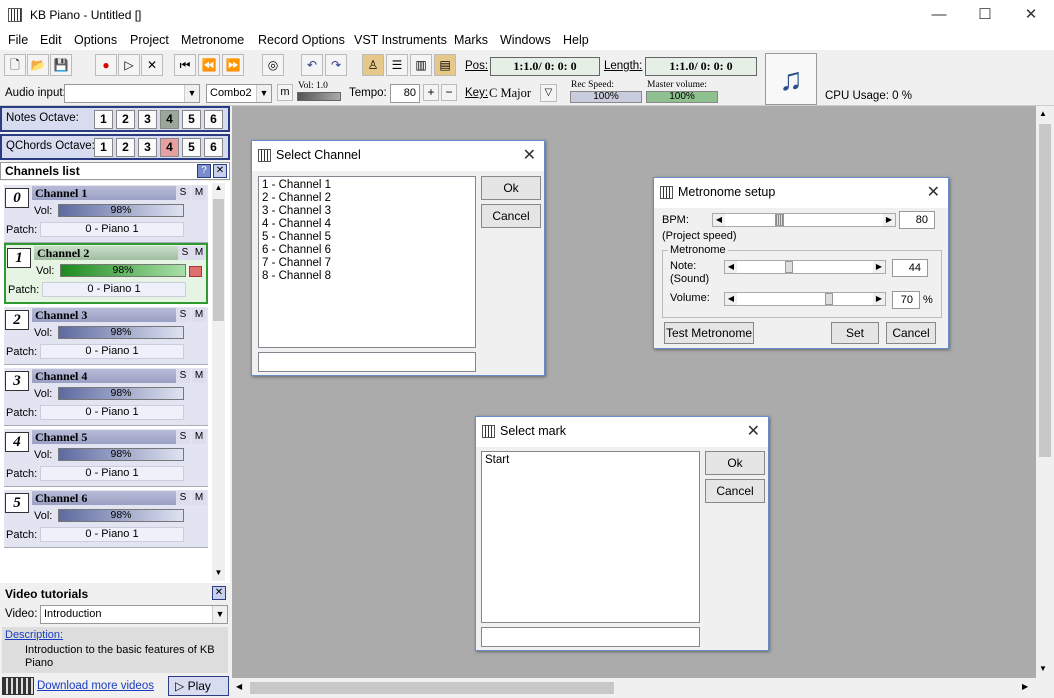 The width and height of the screenshot is (1054, 698). Describe the element at coordinates (445, 65) in the screenshot. I see `keyboard-view-icon: ▤` at that location.